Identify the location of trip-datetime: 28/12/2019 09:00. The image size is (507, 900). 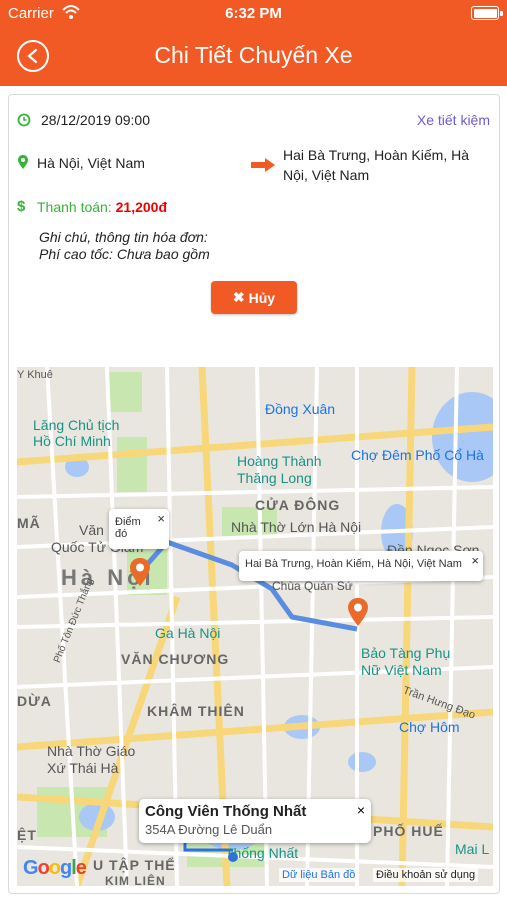
(95, 120).